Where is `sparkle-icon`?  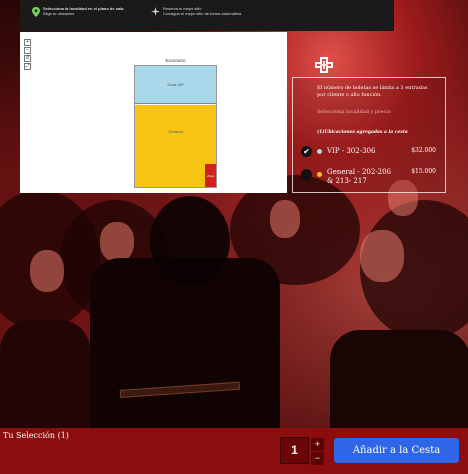
sparkle-icon is located at coordinates (155, 12).